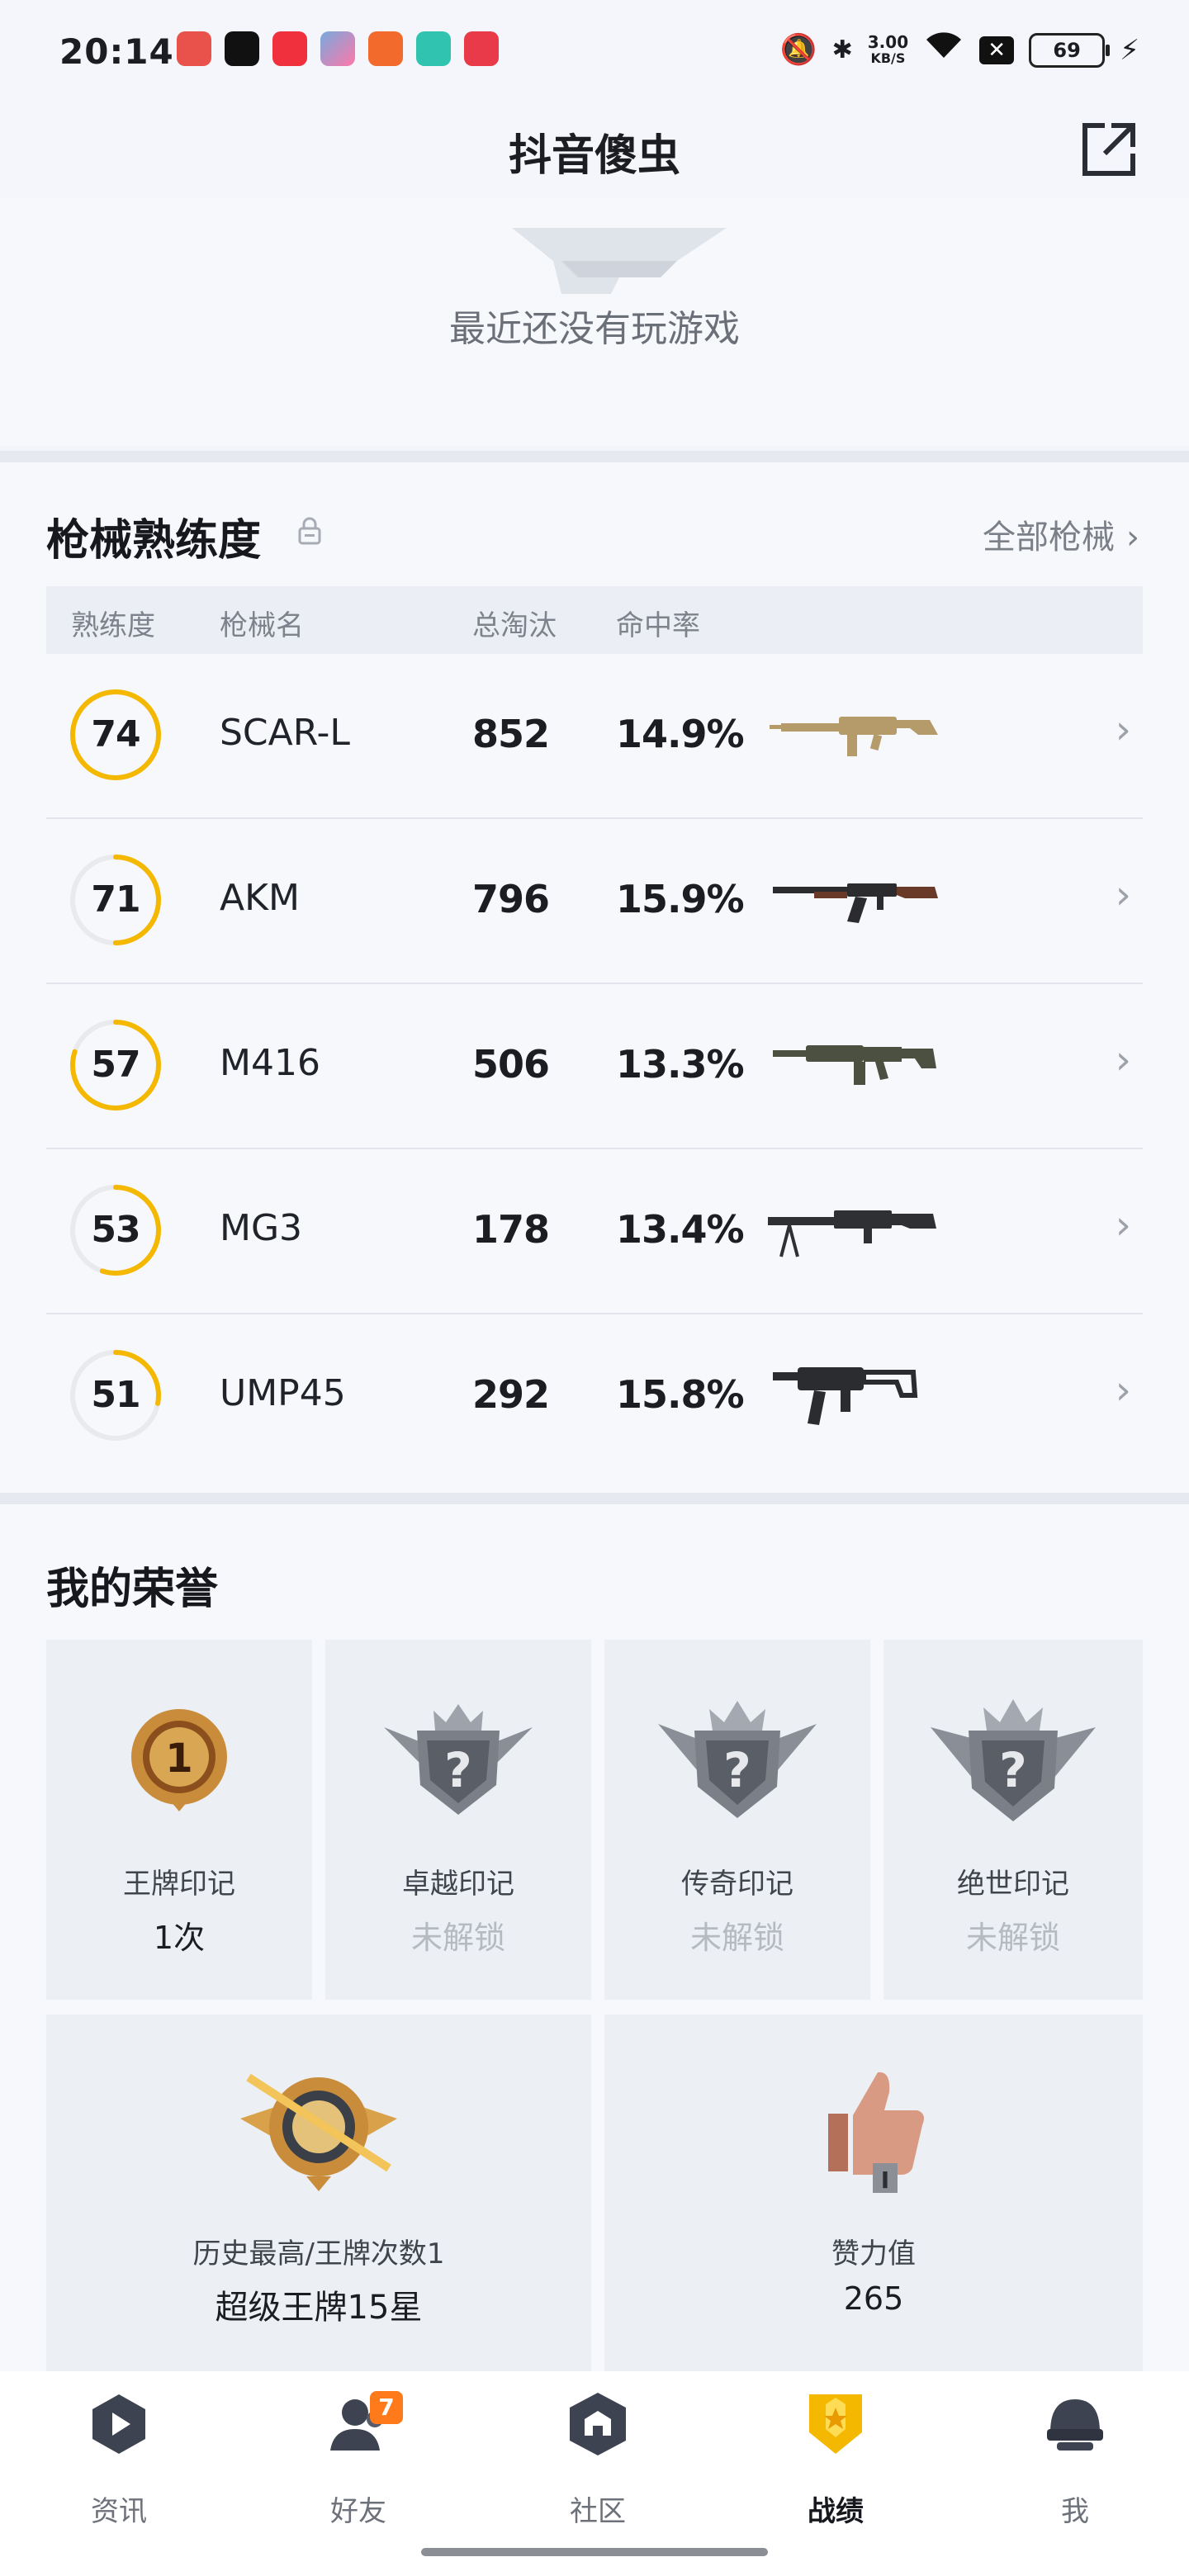 This screenshot has height=2576, width=1189. Describe the element at coordinates (261, 1228) in the screenshot. I see `weapon-name: MG3` at that location.